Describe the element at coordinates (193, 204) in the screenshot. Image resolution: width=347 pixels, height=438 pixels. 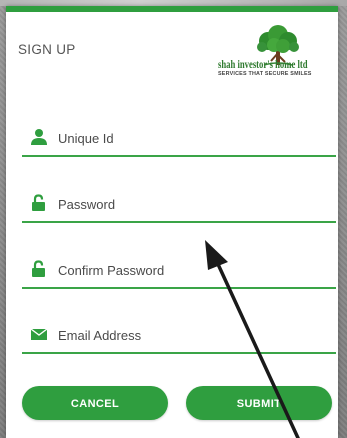
I see `password-input` at that location.